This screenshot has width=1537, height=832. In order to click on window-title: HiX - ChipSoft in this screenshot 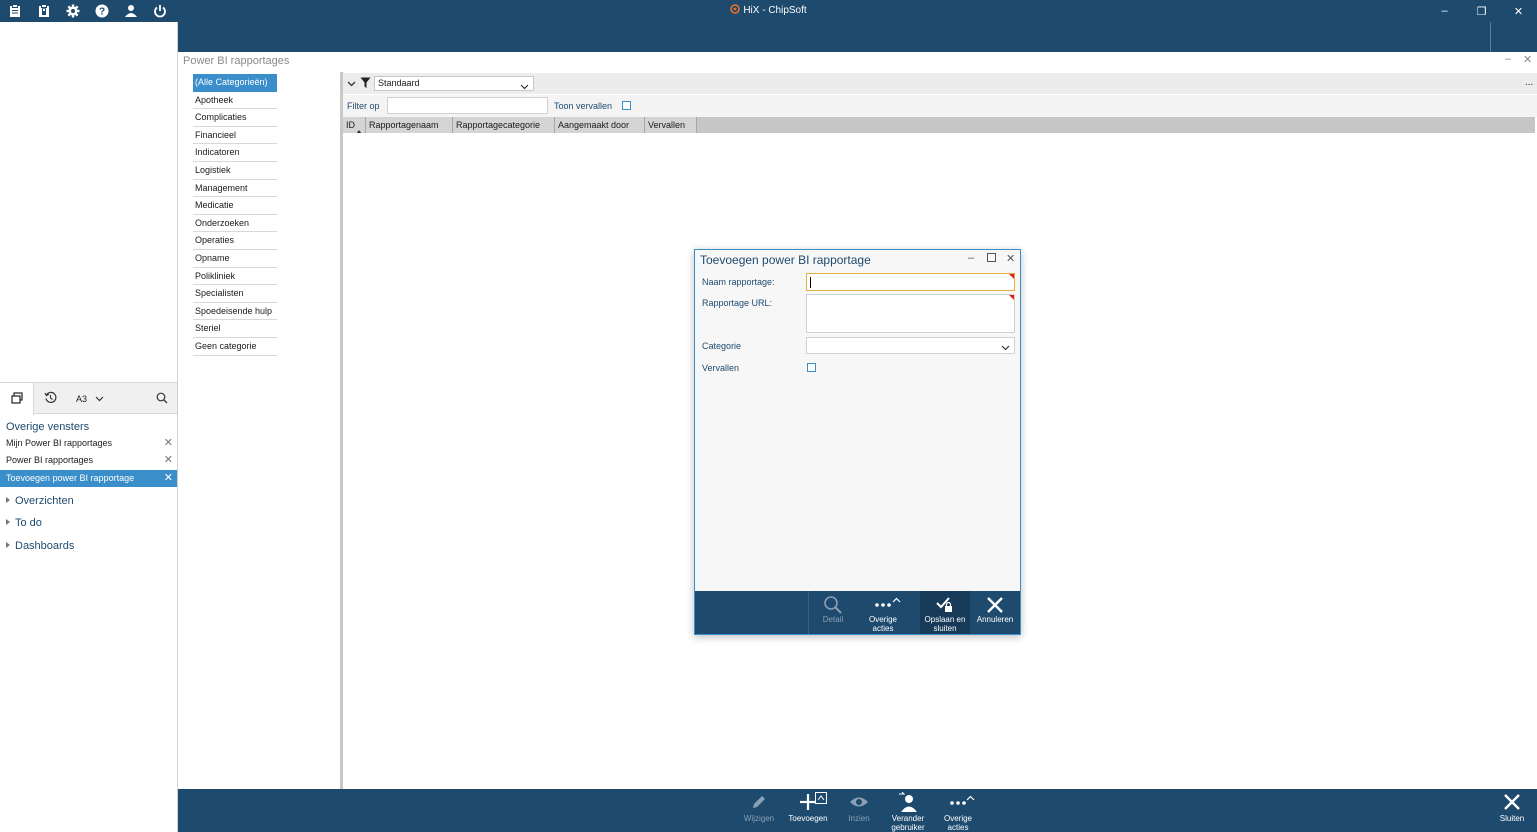, I will do `click(768, 10)`.